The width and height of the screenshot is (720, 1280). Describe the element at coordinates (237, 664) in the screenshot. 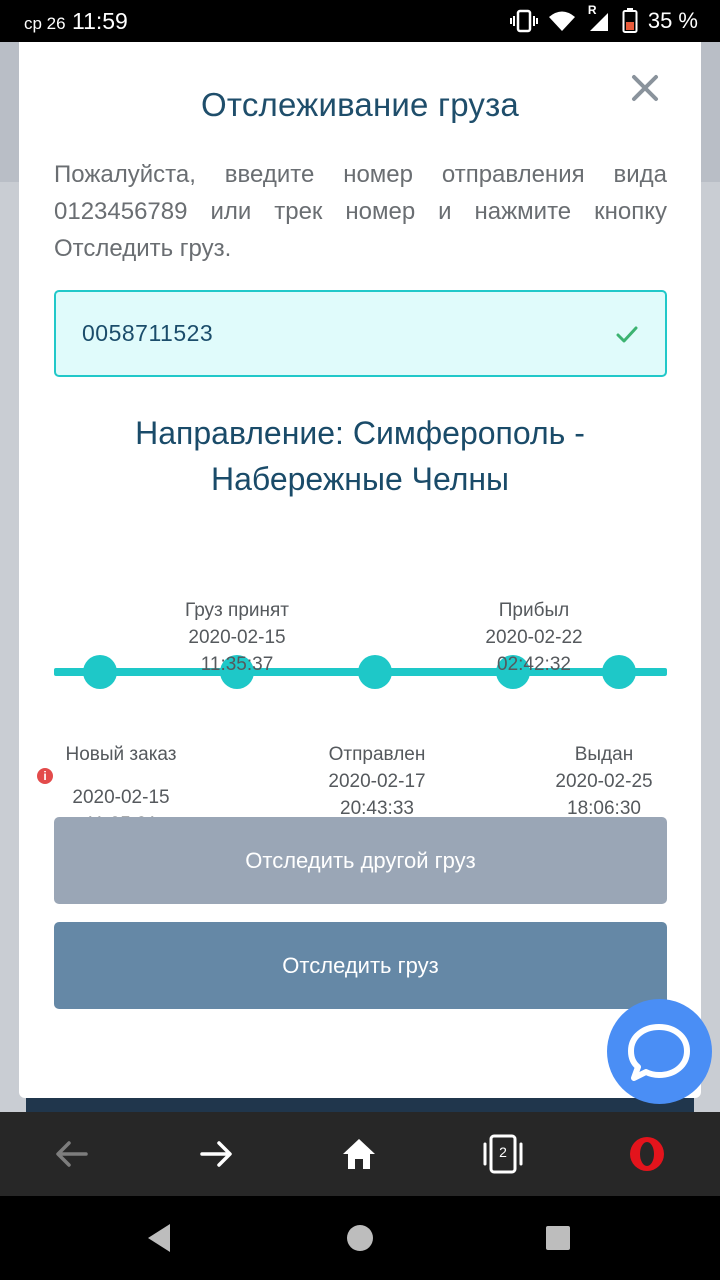

I see `timeline-step-time: 11:35:37` at that location.